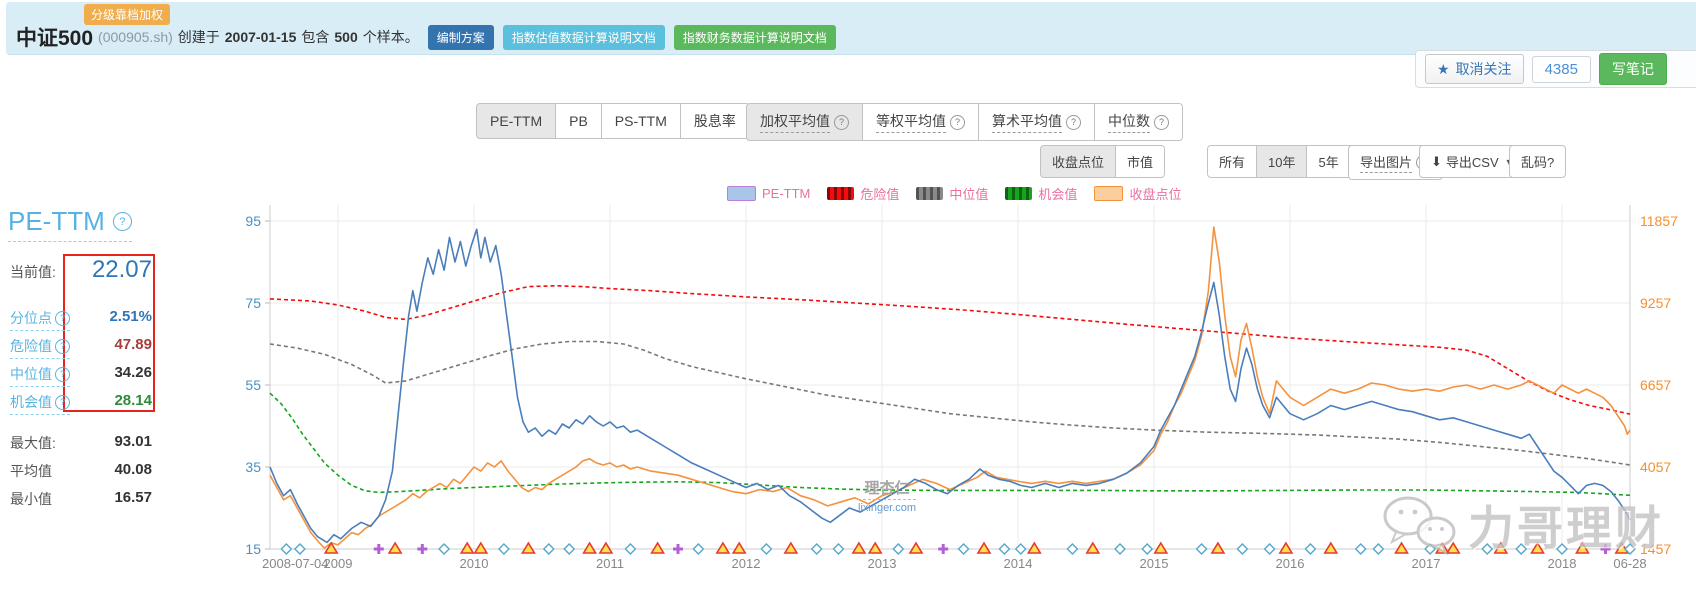  Describe the element at coordinates (81, 471) in the screenshot. I see `avg-row: 平均值 40.08` at that location.